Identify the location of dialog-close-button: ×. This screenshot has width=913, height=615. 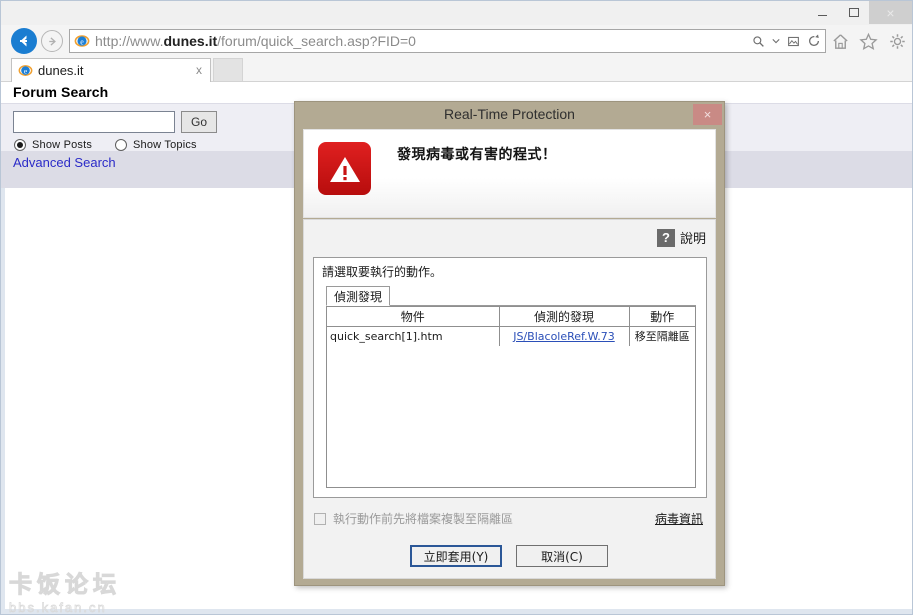
(707, 114).